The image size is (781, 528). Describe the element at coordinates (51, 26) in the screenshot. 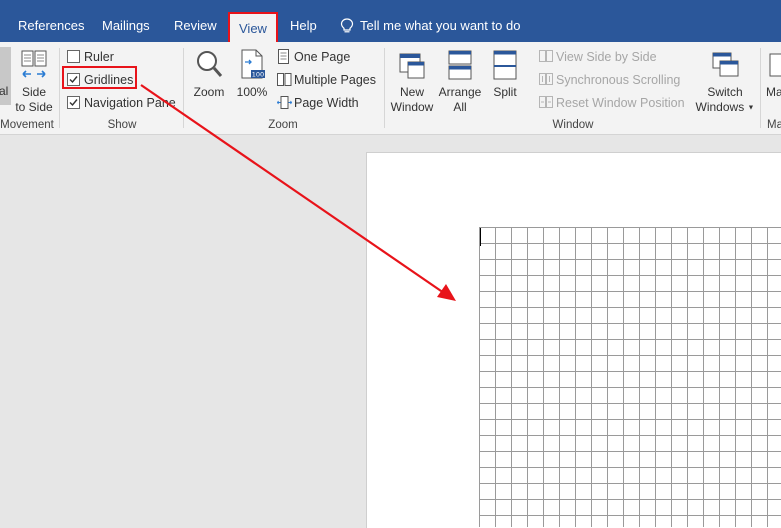

I see `tab-references: References` at that location.